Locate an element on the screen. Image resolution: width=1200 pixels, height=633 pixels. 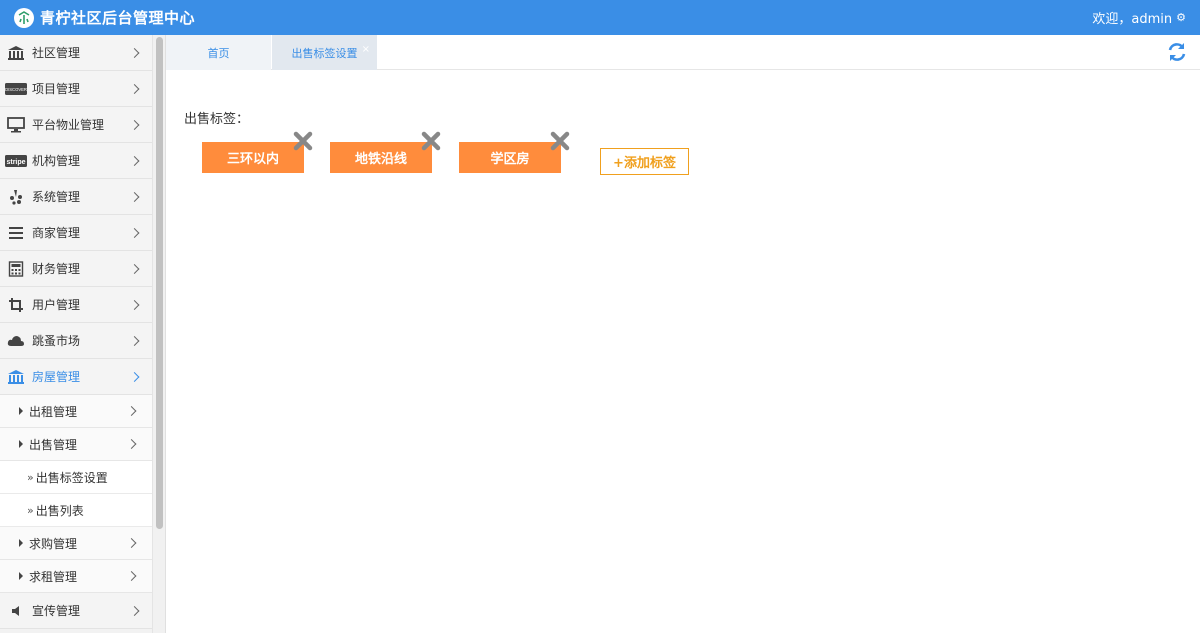
sidebar-subitem-label: 求租管理 is located at coordinates (53, 576).